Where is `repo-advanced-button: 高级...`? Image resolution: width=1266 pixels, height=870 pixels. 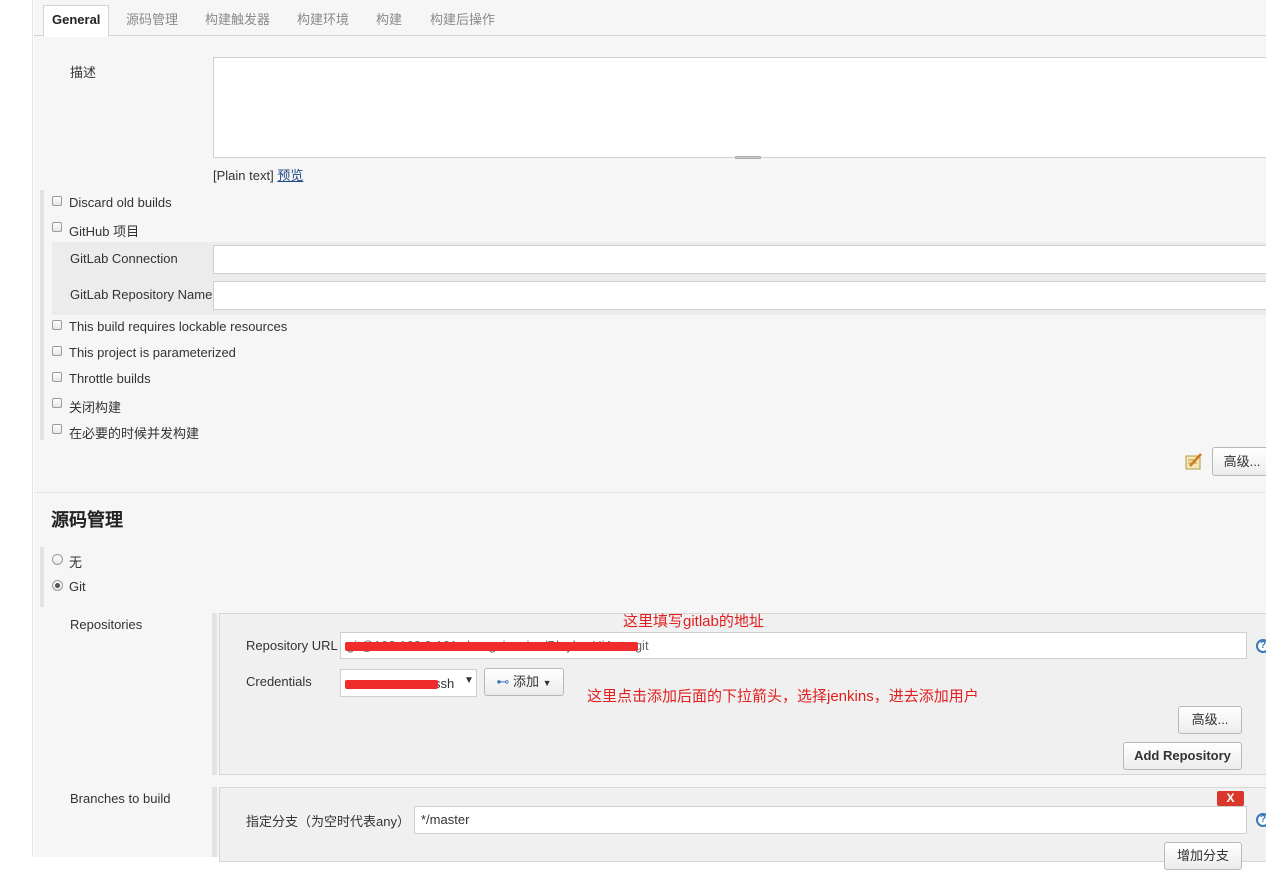
repo-advanced-button: 高级... is located at coordinates (1210, 720).